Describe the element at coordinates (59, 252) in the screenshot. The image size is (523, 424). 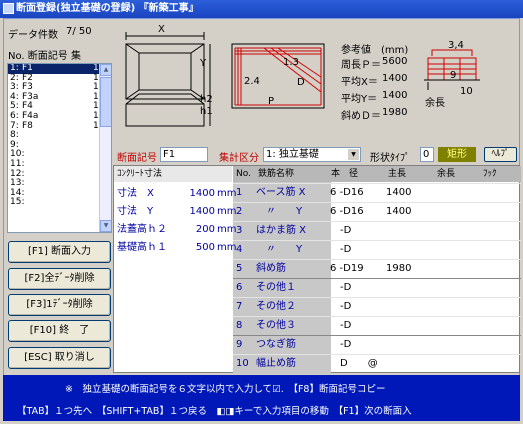
I see `f1-section-input-button: [F1] 断面入力` at that location.